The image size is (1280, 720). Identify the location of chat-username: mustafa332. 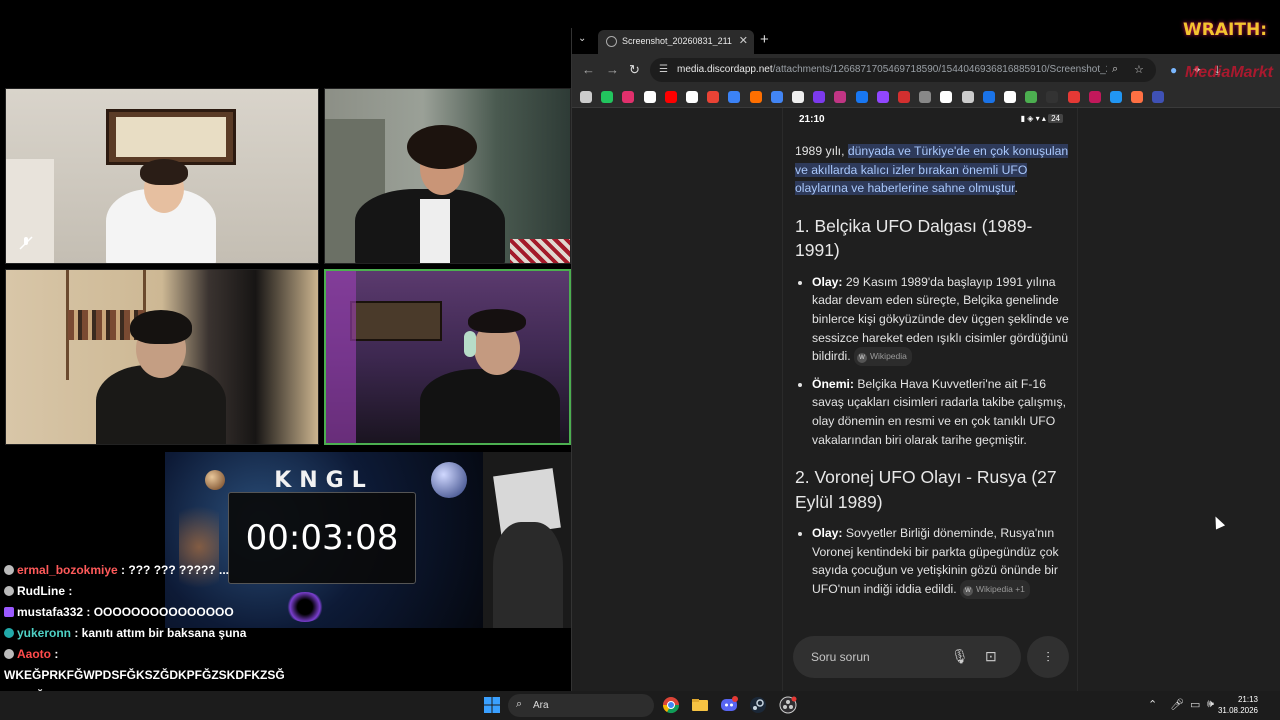
(50, 612).